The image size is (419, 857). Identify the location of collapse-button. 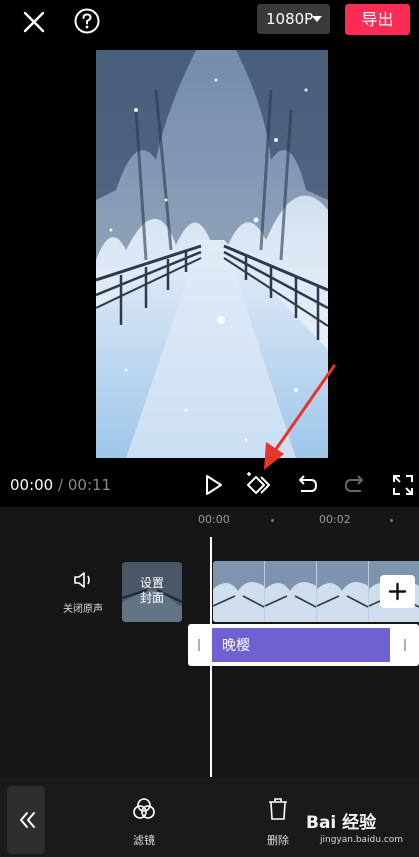
(26, 820).